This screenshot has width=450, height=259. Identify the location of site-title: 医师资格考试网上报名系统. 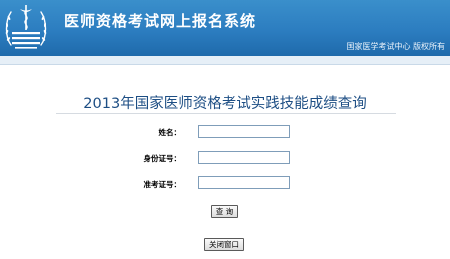
(160, 21).